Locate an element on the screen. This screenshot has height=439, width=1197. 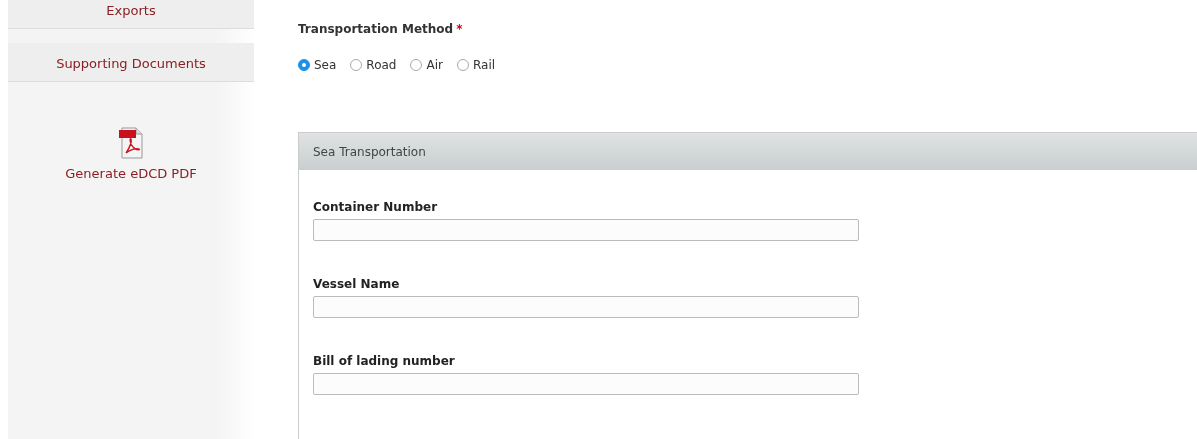
pdf-file-icon is located at coordinates (131, 143).